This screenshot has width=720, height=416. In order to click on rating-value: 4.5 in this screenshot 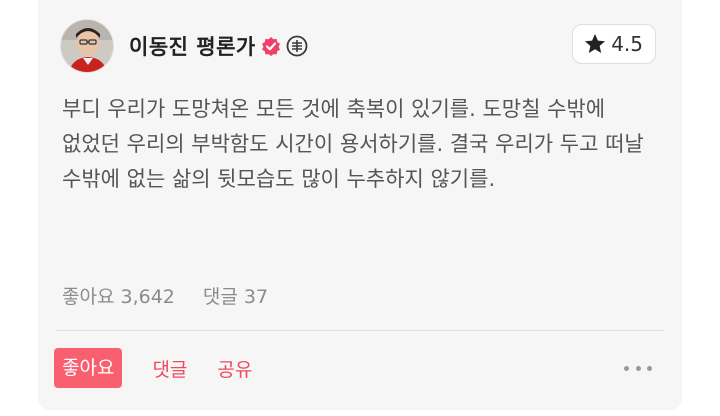, I will do `click(627, 44)`.